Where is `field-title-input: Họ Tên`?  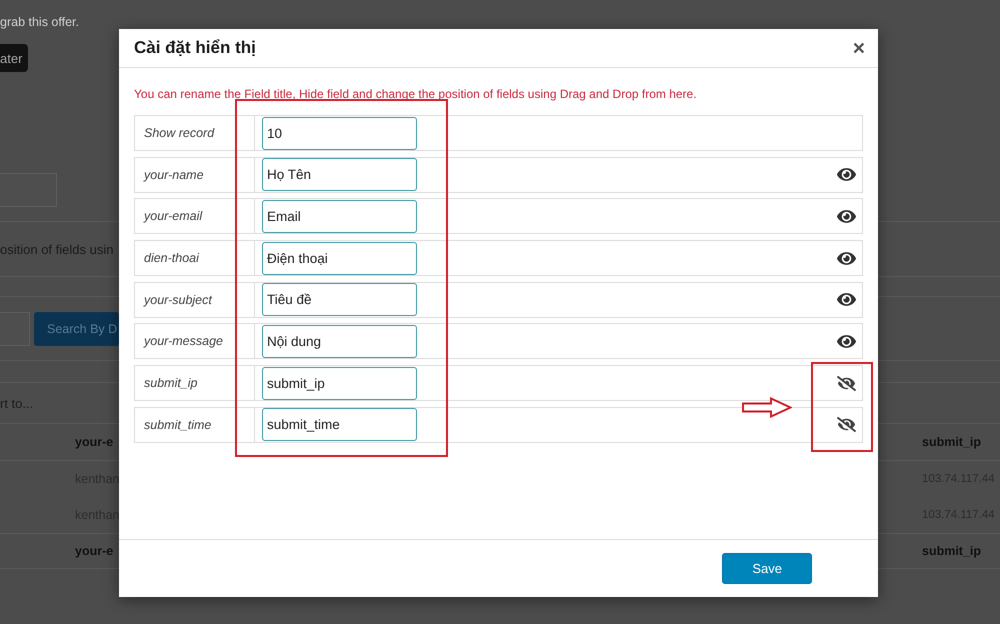
field-title-input: Họ Tên is located at coordinates (339, 175).